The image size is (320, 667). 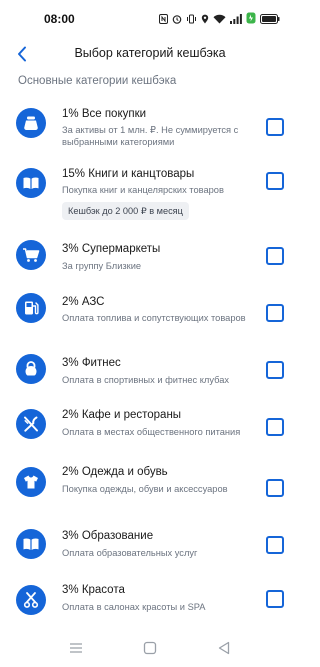 What do you see at coordinates (93, 590) in the screenshot?
I see `category-title: 3% Красота` at bounding box center [93, 590].